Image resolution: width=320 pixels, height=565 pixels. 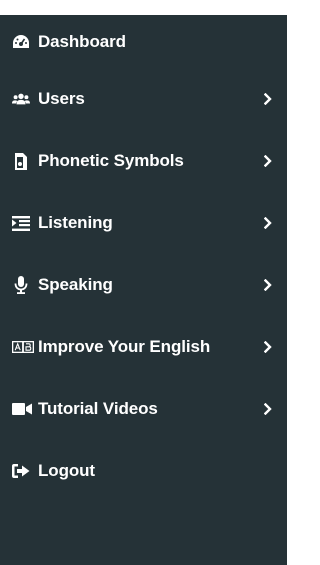 What do you see at coordinates (143, 471) in the screenshot?
I see `sidebar-item-logout: Logout` at bounding box center [143, 471].